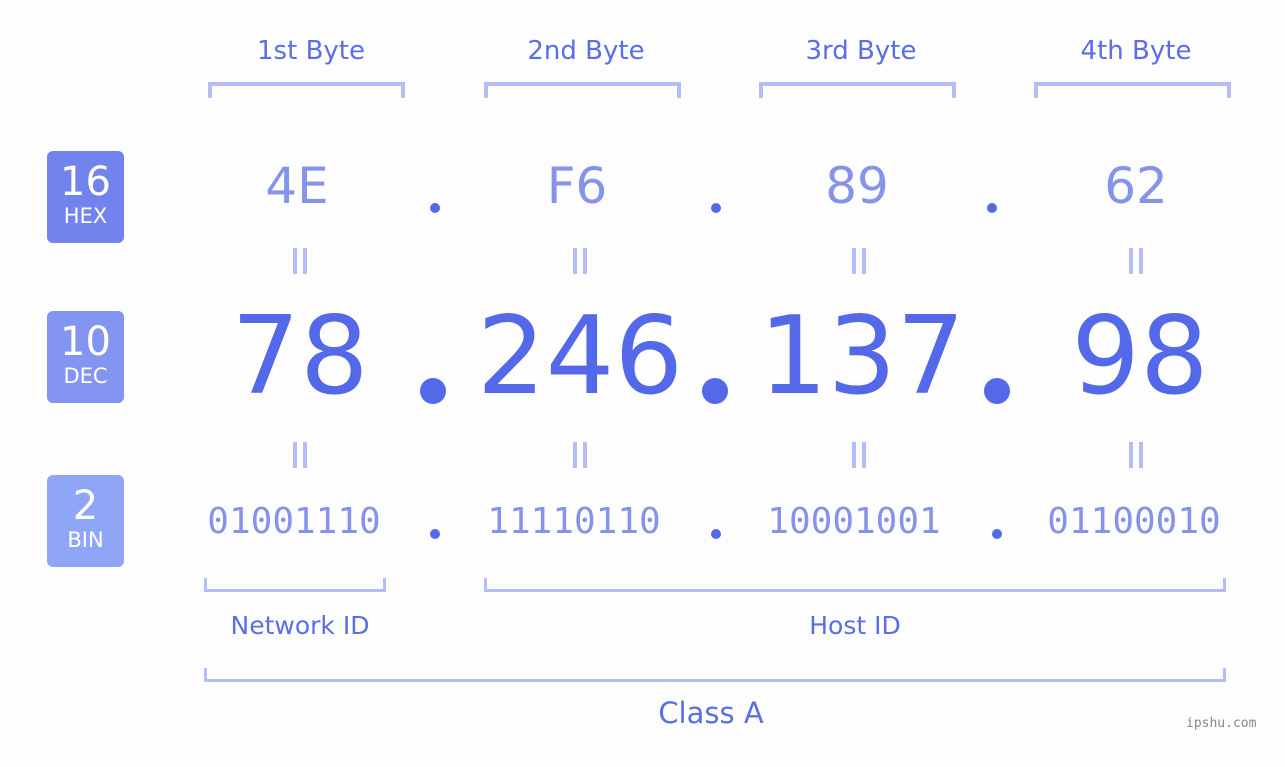  I want to click on host-id-bracket, so click(855, 585).